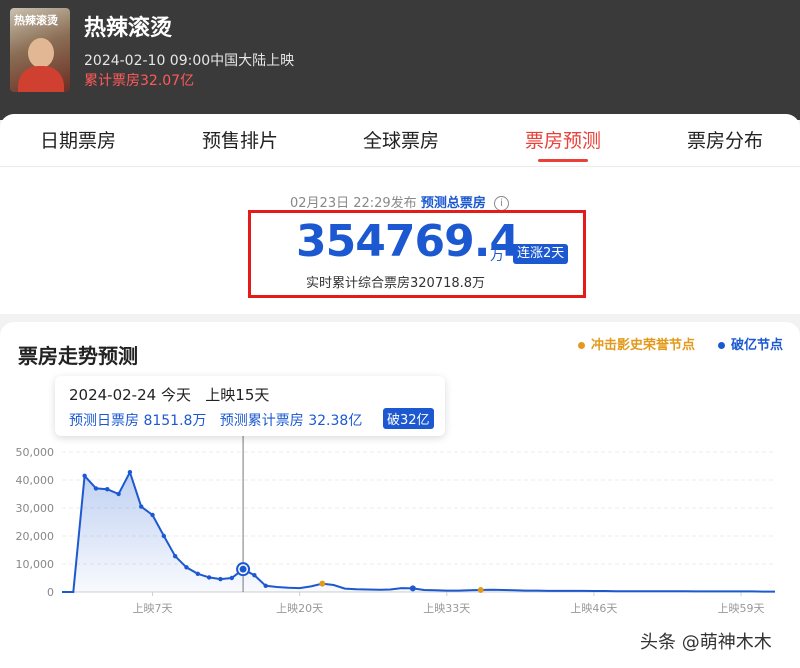  Describe the element at coordinates (291, 421) in the screenshot. I see `tooltip-cumulative: 预测累计票房 32.38亿` at that location.